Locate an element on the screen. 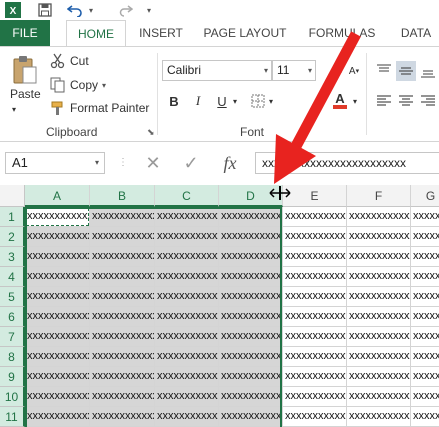 Image resolution: width=439 pixels, height=427 pixels. column-header-b: B is located at coordinates (122, 196).